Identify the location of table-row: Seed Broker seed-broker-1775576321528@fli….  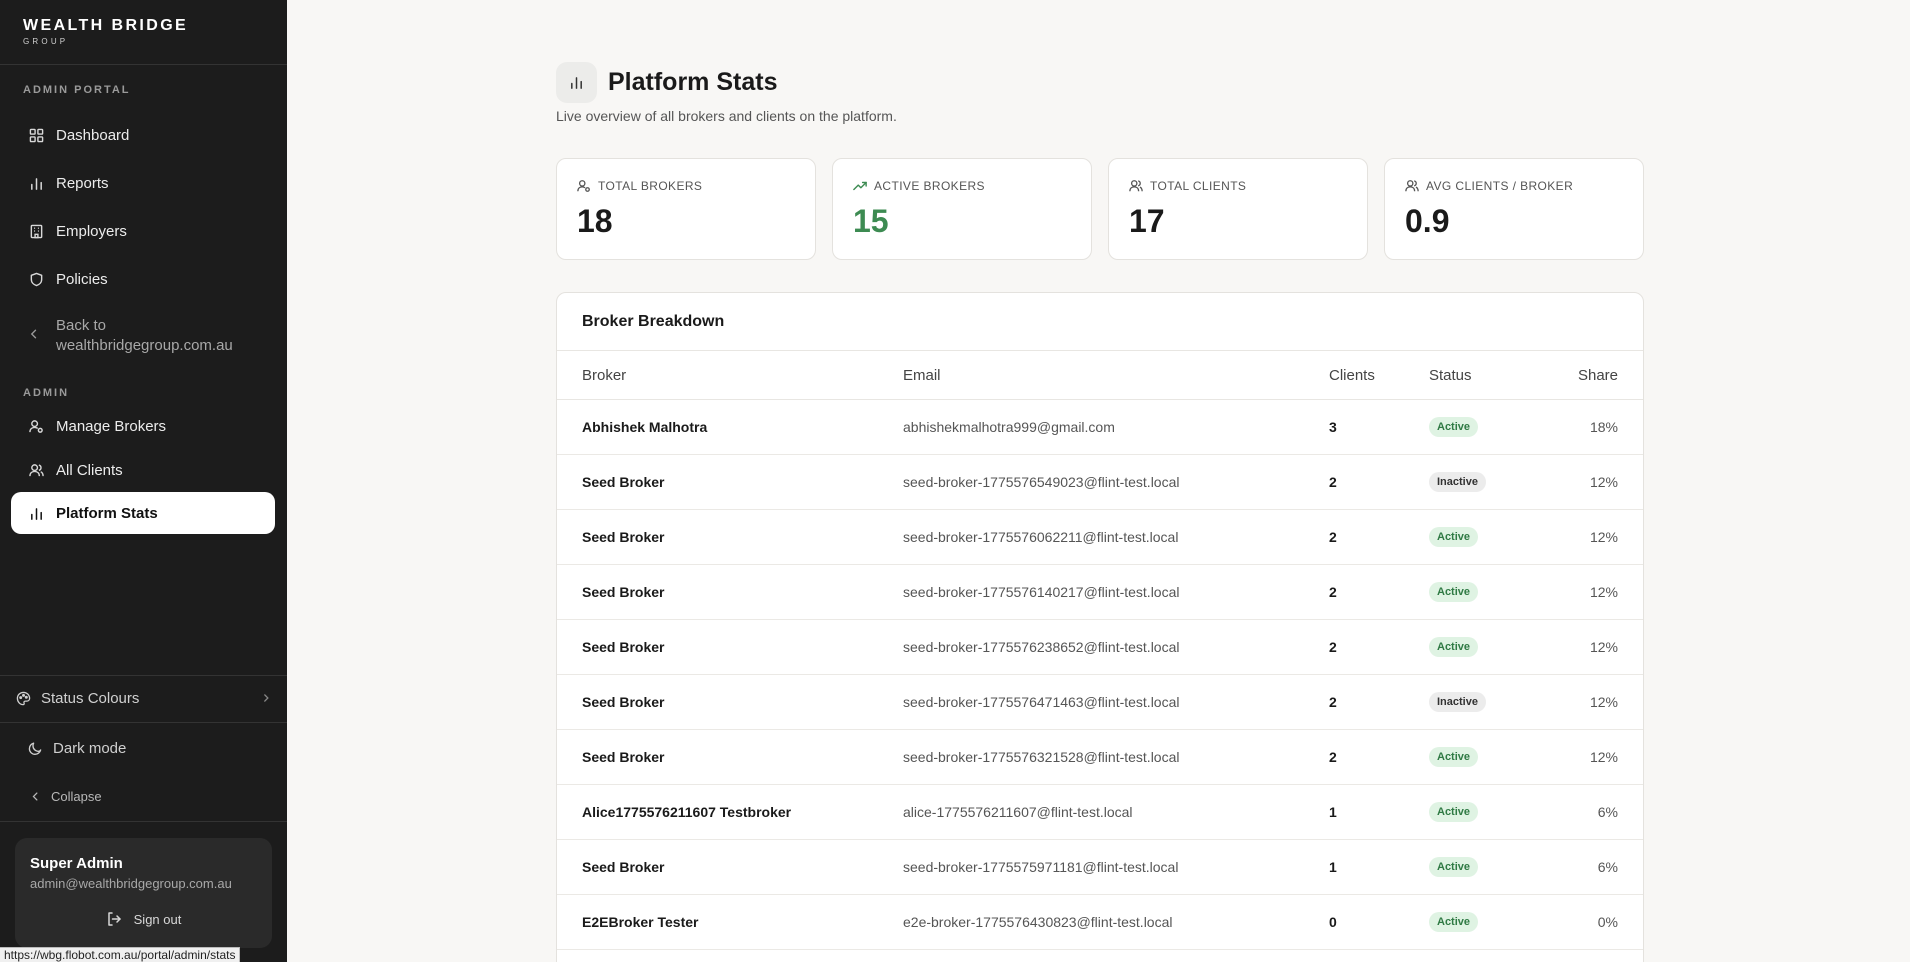
(1100, 757).